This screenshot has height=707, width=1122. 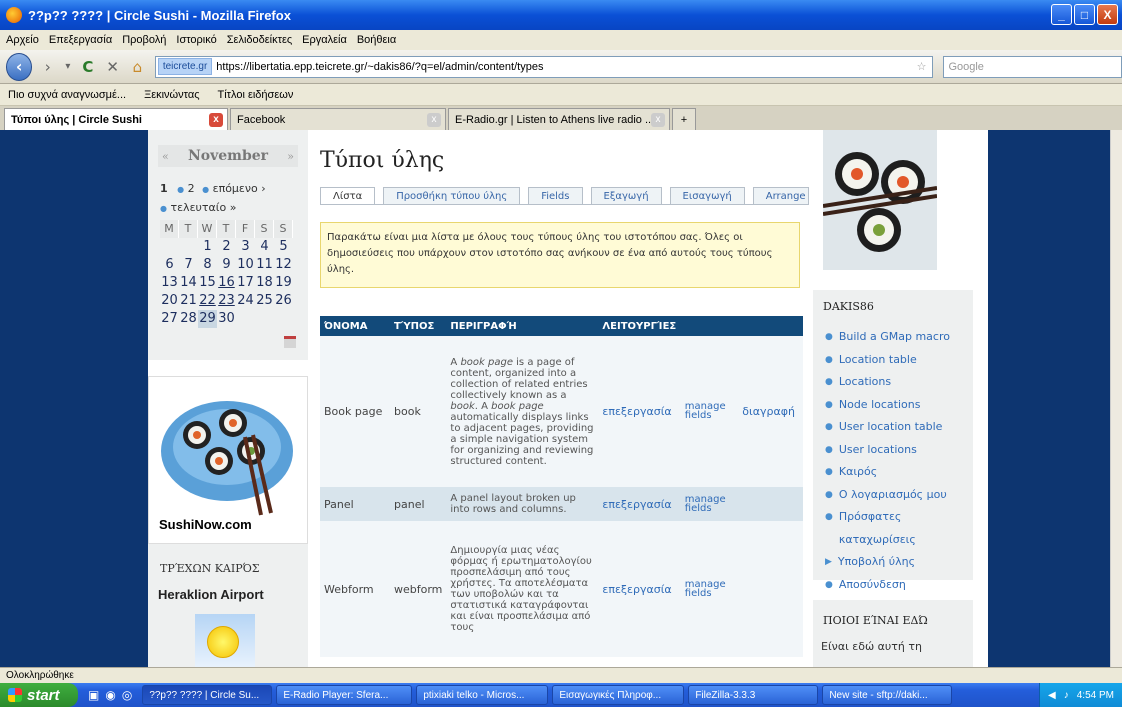 I want to click on calendar-day: 17, so click(x=245, y=282).